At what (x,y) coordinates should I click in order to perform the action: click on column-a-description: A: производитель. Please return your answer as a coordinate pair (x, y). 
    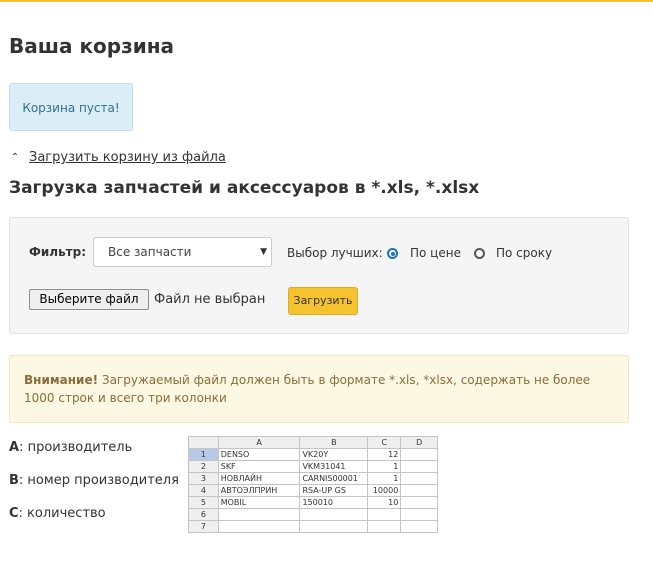
    Looking at the image, I should click on (71, 447).